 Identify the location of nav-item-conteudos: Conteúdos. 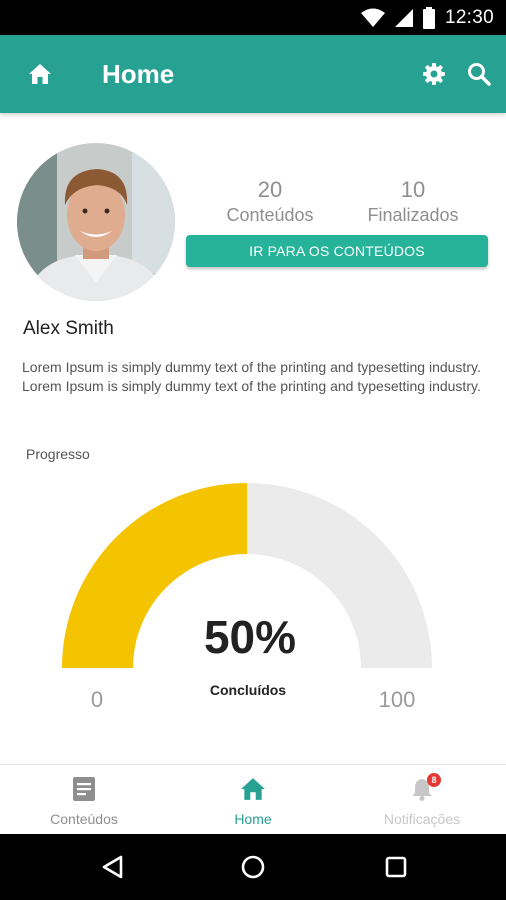
(84, 800).